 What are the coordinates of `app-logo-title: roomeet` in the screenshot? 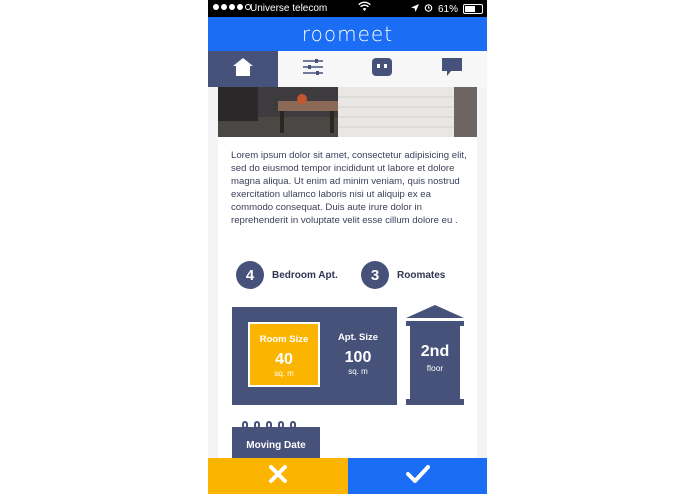 It's located at (347, 34).